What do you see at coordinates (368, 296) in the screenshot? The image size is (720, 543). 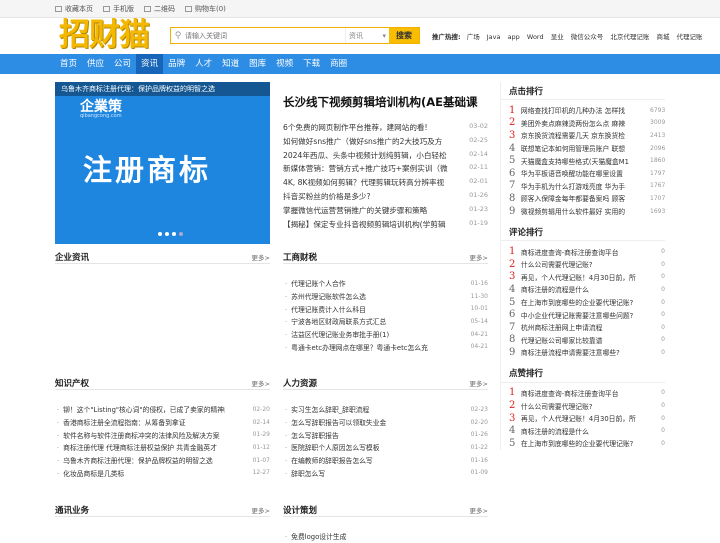 I see `list-item-title: 苏州代理记账软件怎么选` at bounding box center [368, 296].